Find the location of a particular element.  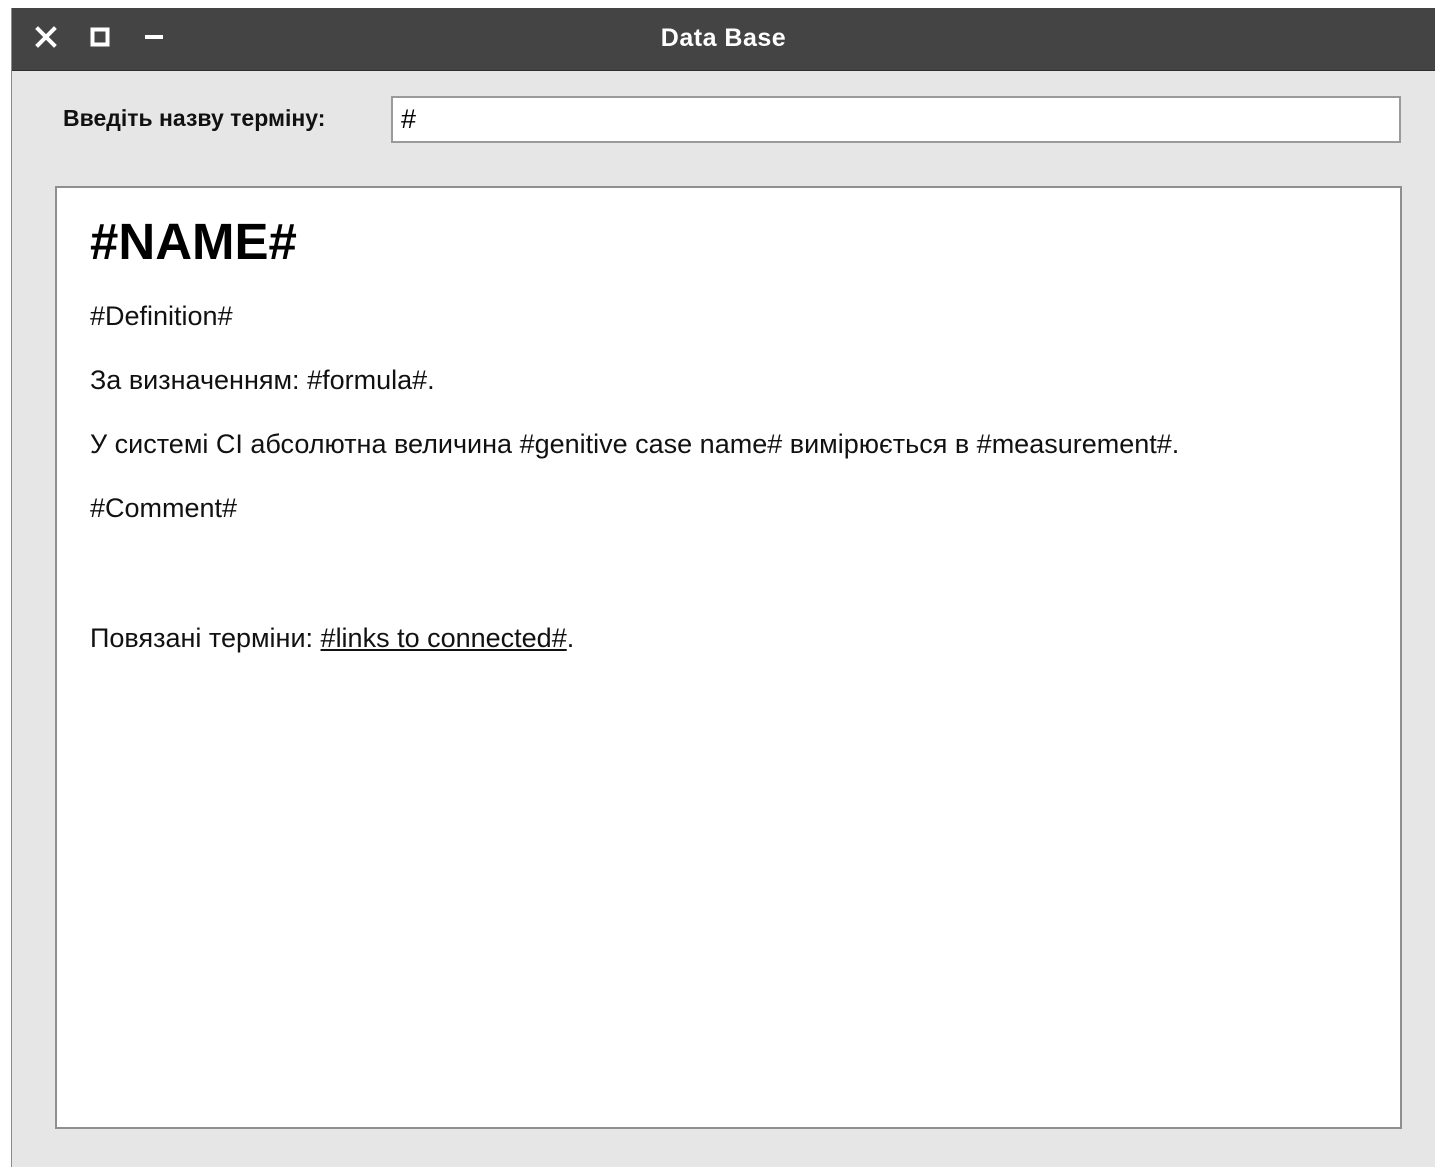

related-suffix: . is located at coordinates (570, 638).